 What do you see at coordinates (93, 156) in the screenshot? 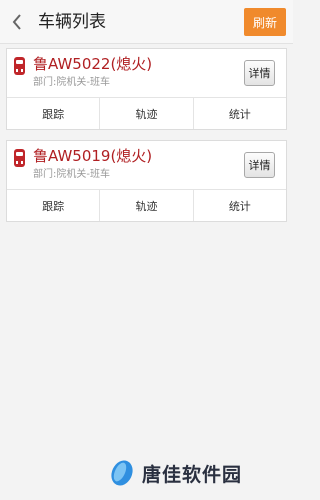
I see `vehicle-name: 鲁AW5019(熄火)` at bounding box center [93, 156].